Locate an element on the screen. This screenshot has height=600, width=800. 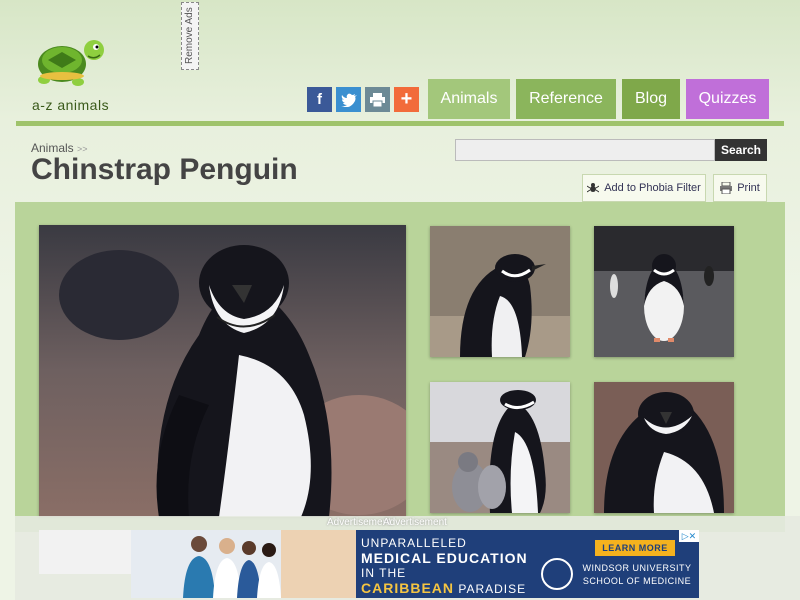
print-button: Print is located at coordinates (740, 188).